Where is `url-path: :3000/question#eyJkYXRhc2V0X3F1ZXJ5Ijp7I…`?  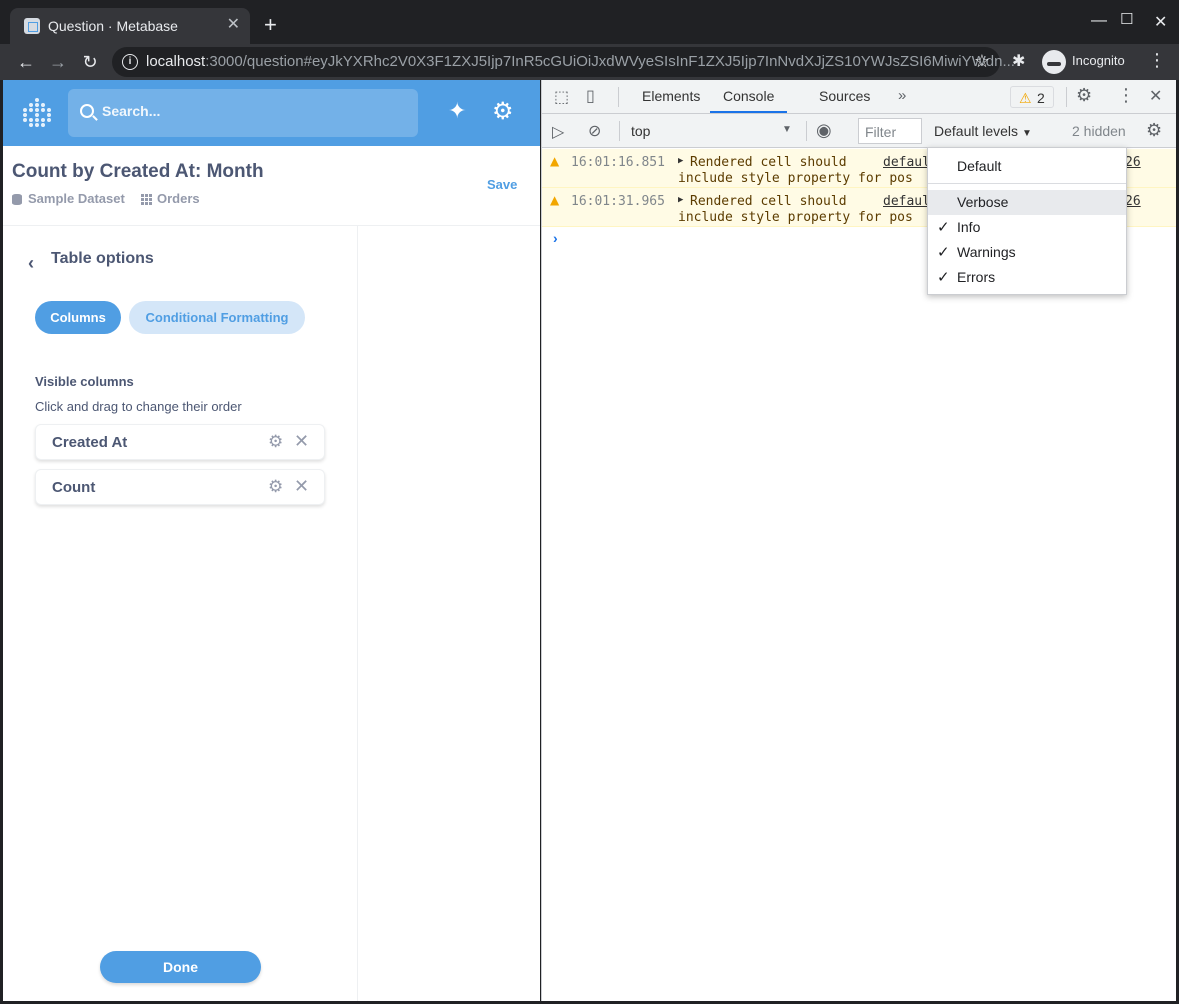 url-path: :3000/question#eyJkYXRhc2V0X3F1ZXJ5Ijp7I… is located at coordinates (610, 61).